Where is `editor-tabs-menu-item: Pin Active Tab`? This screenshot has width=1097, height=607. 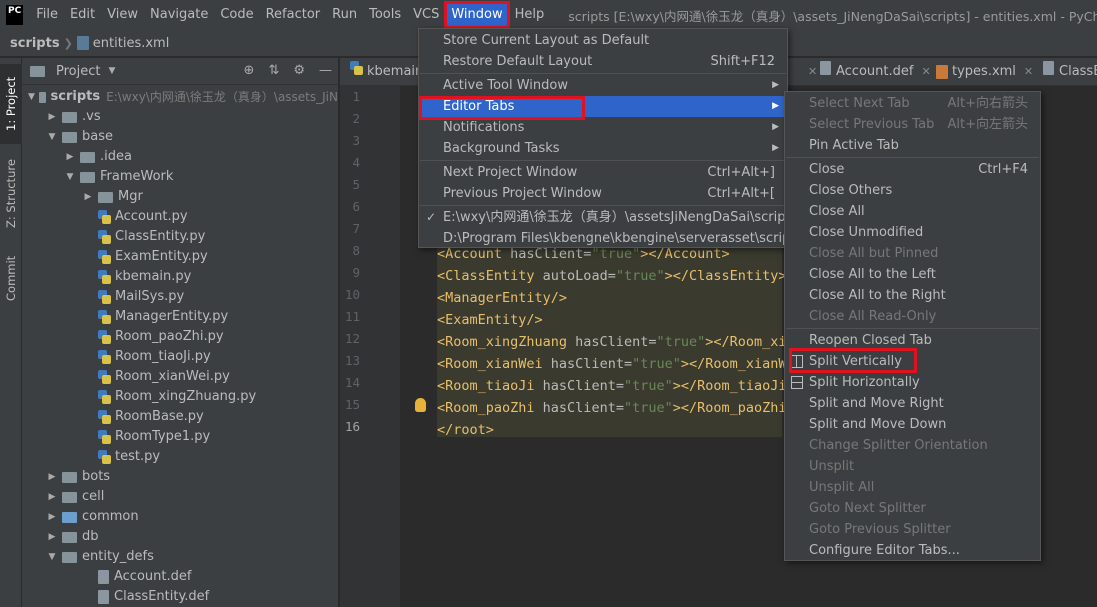
editor-tabs-menu-item: Pin Active Tab is located at coordinates (912, 145).